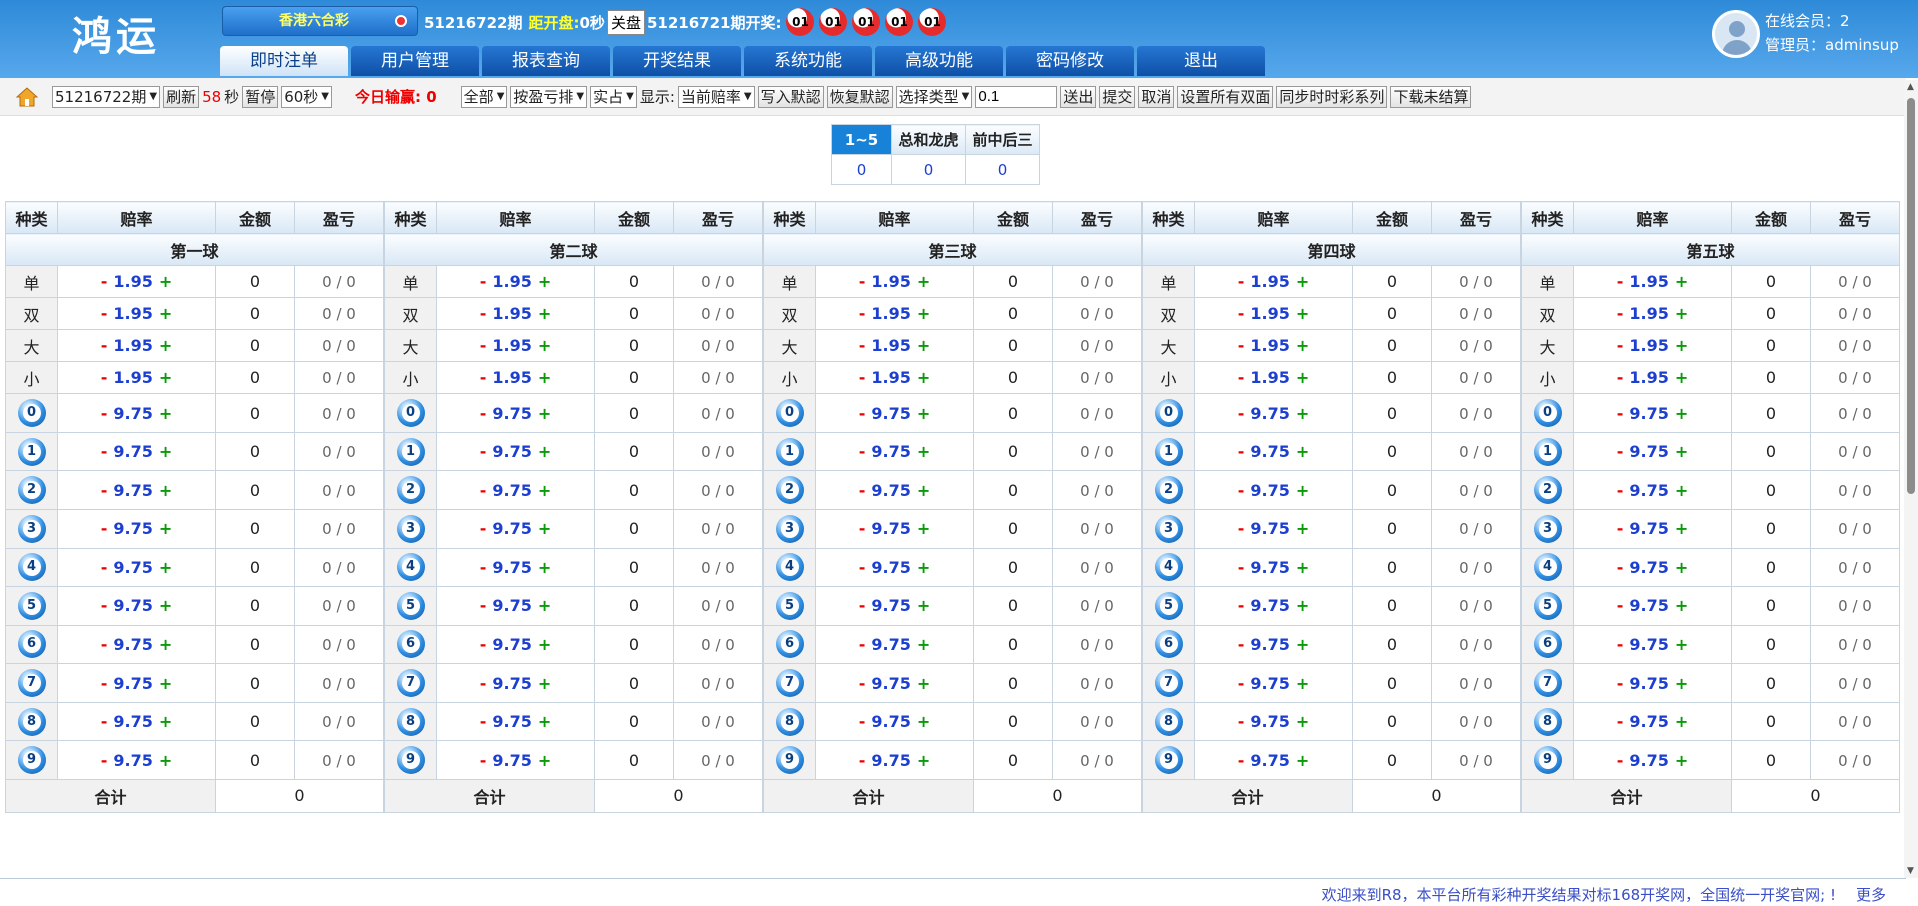  I want to click on nav-tab: 开奖结果, so click(677, 61).